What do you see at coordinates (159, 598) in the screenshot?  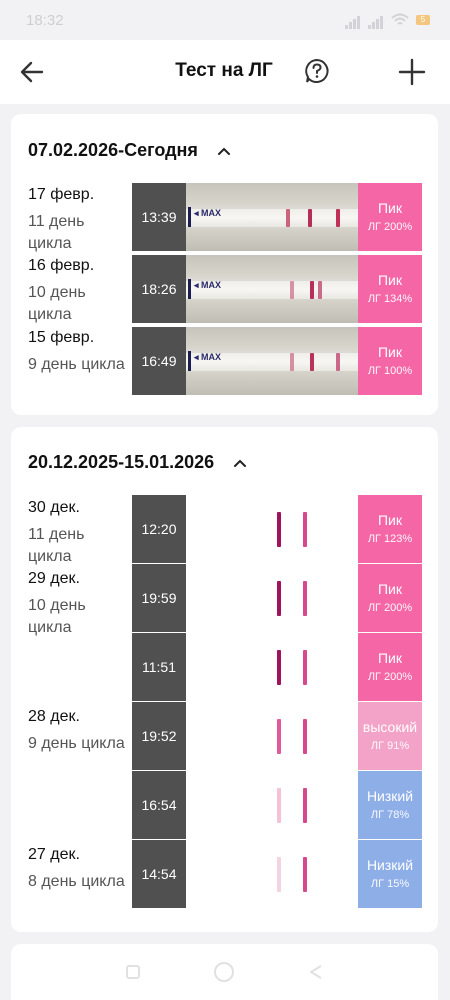 I see `test-time: 19:59` at bounding box center [159, 598].